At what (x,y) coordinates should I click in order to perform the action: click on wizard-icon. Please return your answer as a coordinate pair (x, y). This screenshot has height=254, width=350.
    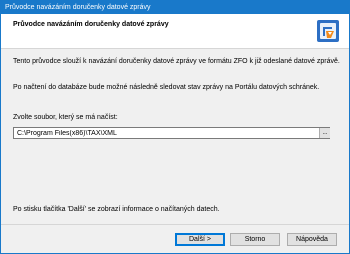
    Looking at the image, I should click on (328, 31).